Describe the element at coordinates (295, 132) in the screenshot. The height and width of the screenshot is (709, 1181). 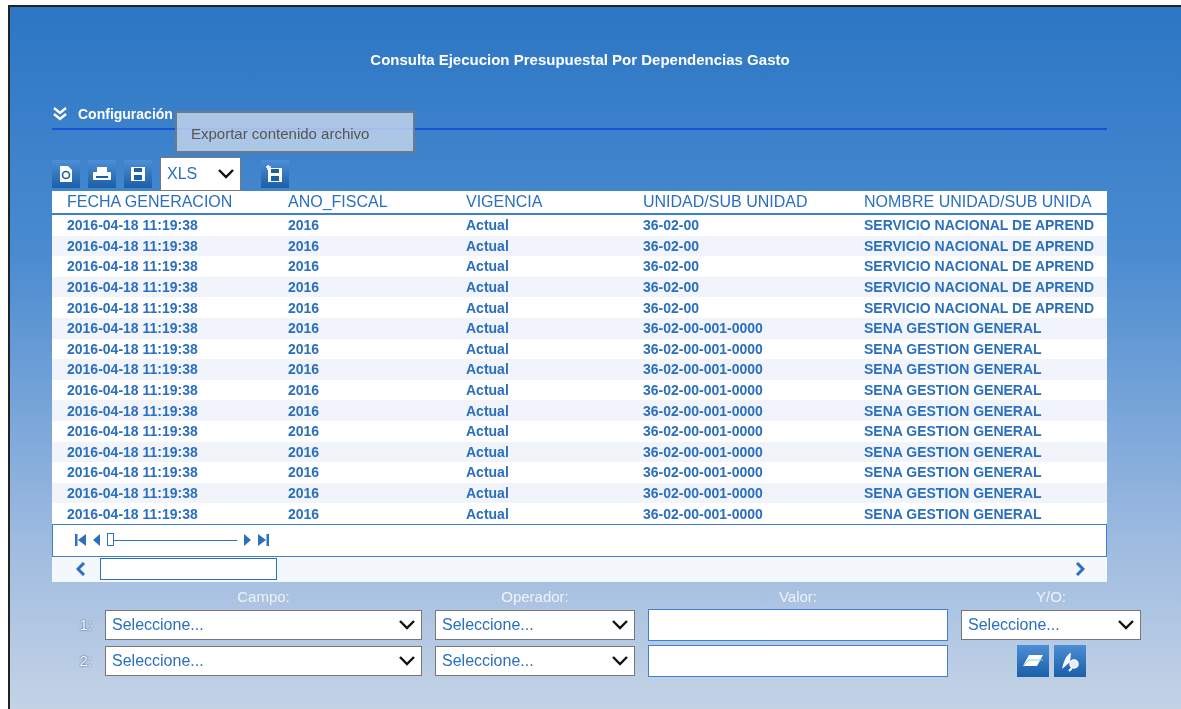
I see `tooltip: Exportar contenido archivo` at that location.